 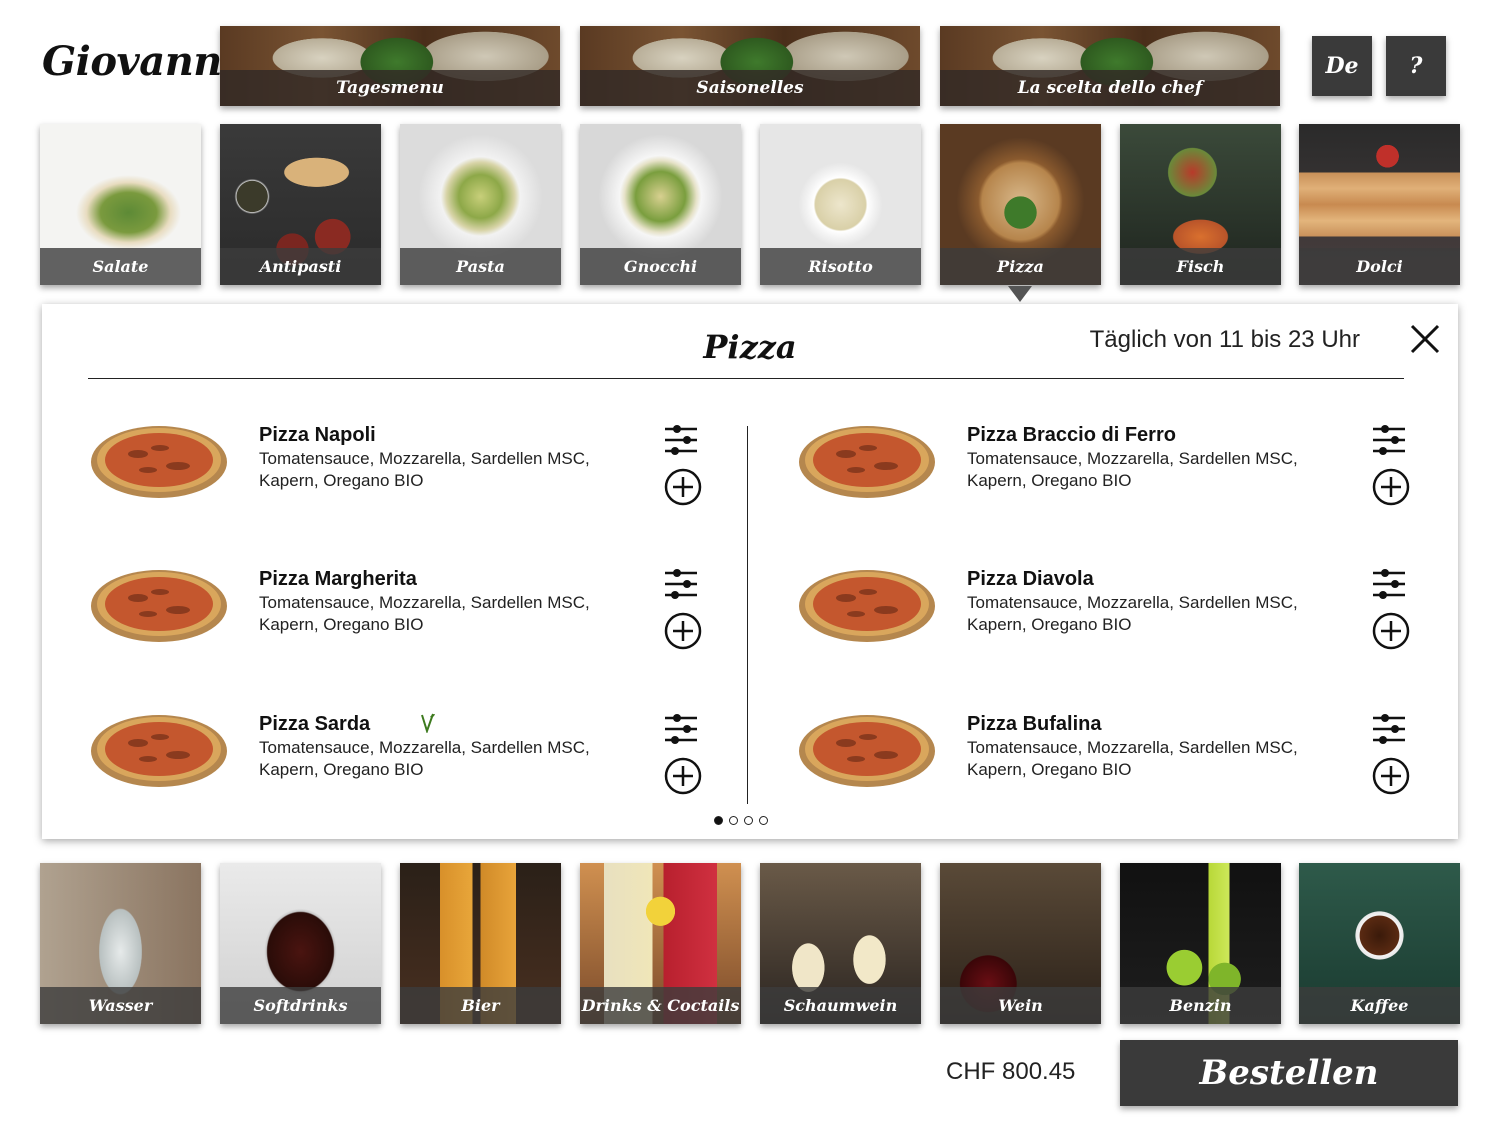 What do you see at coordinates (338, 579) in the screenshot?
I see `item-name: Pizza Margherita` at bounding box center [338, 579].